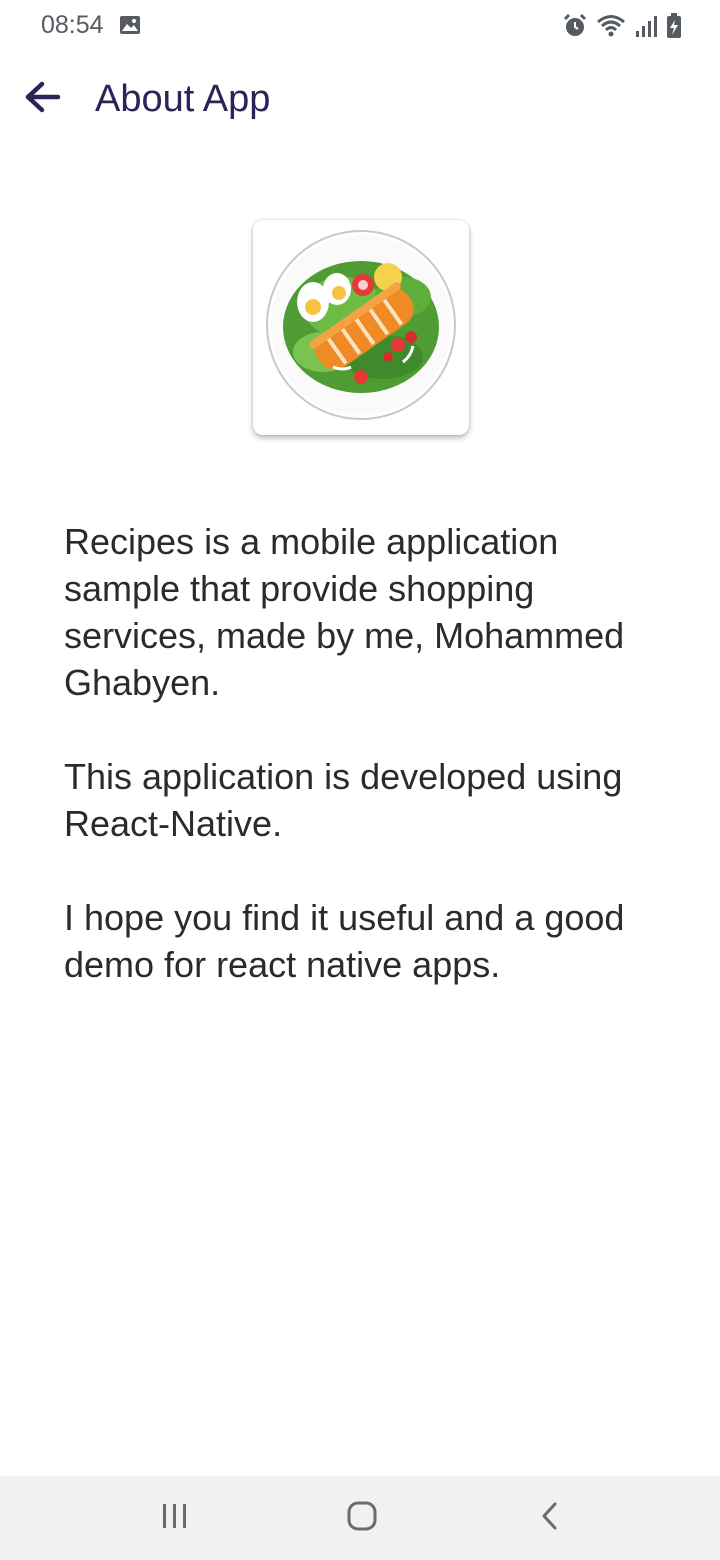 The image size is (720, 1560). Describe the element at coordinates (130, 27) in the screenshot. I see `image-icon` at that location.